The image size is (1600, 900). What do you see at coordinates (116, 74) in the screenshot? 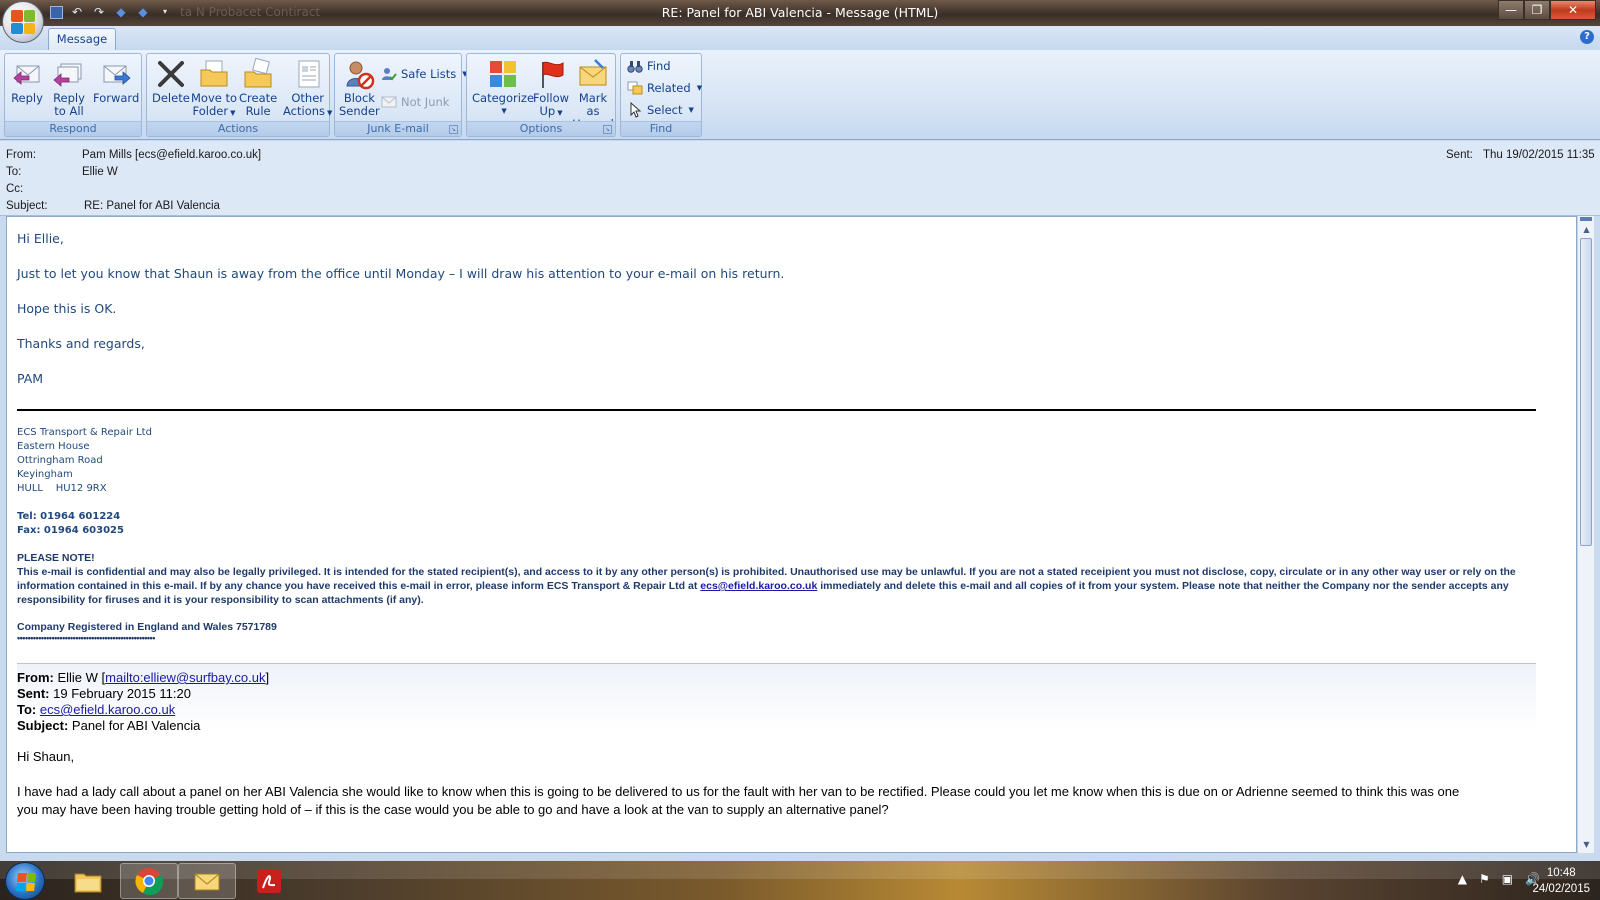
I see `forward-icon` at bounding box center [116, 74].